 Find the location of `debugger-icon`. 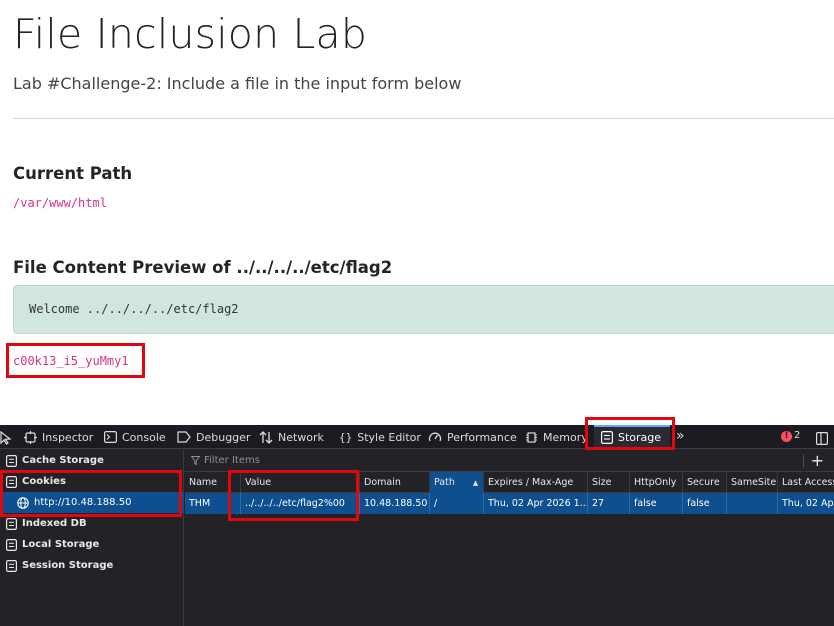

debugger-icon is located at coordinates (184, 437).